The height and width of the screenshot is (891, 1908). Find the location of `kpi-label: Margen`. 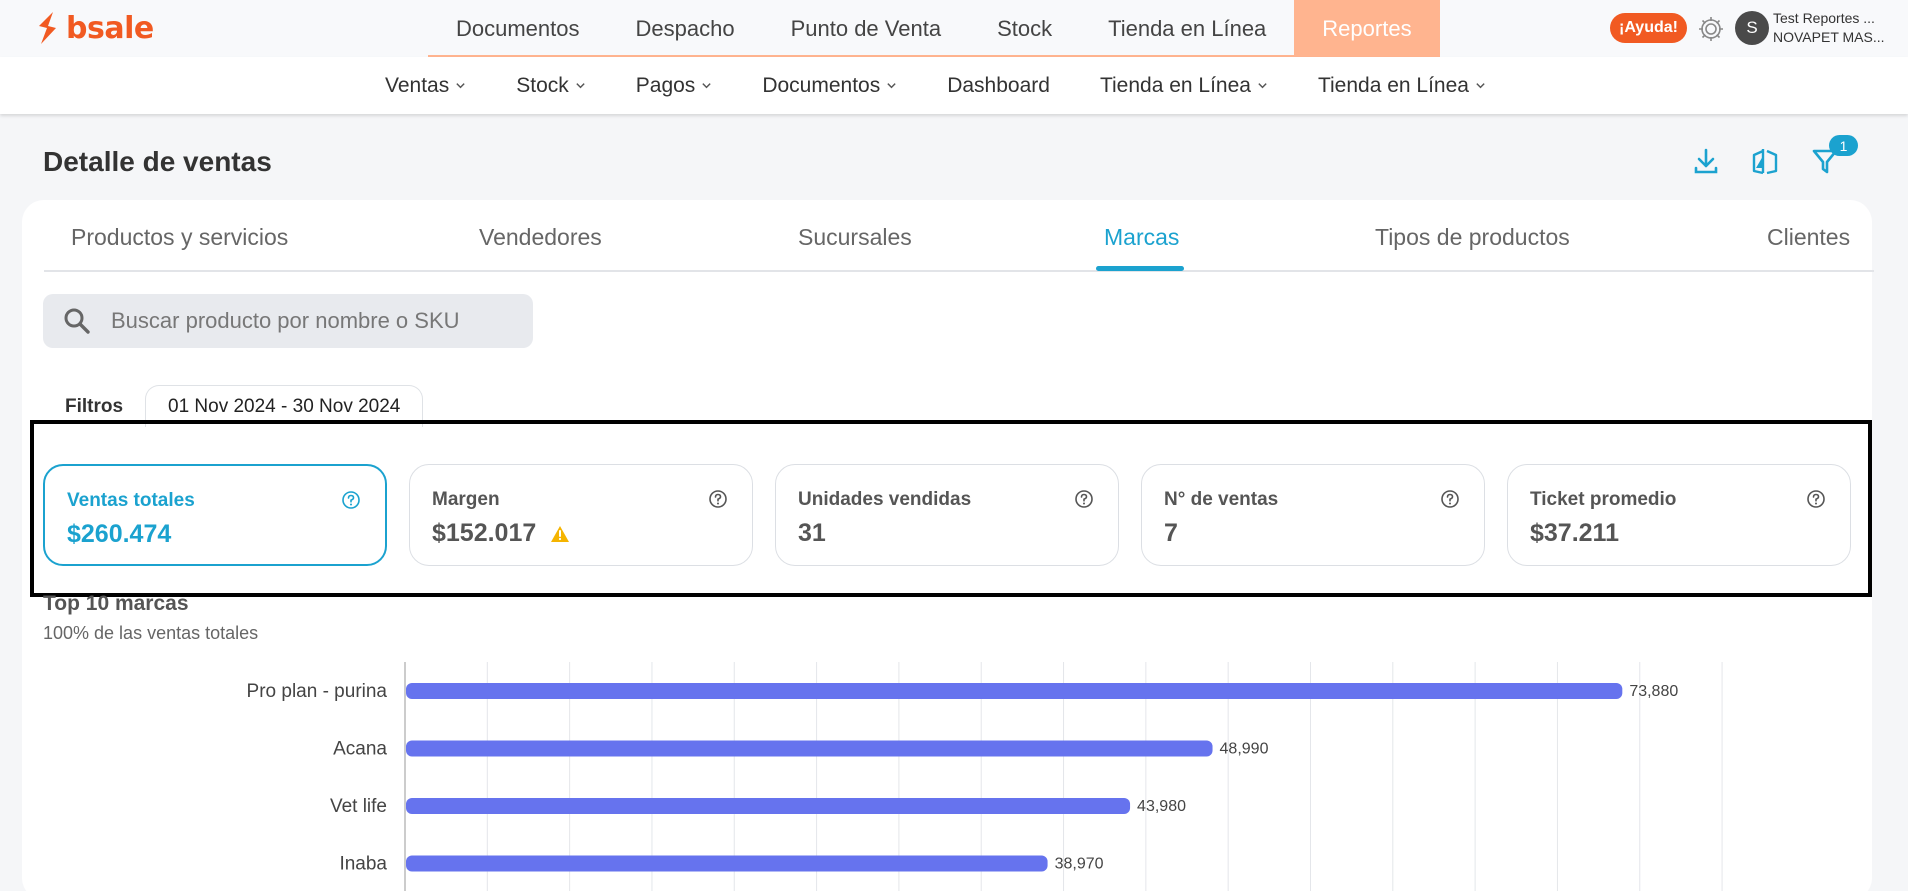

kpi-label: Margen is located at coordinates (466, 499).